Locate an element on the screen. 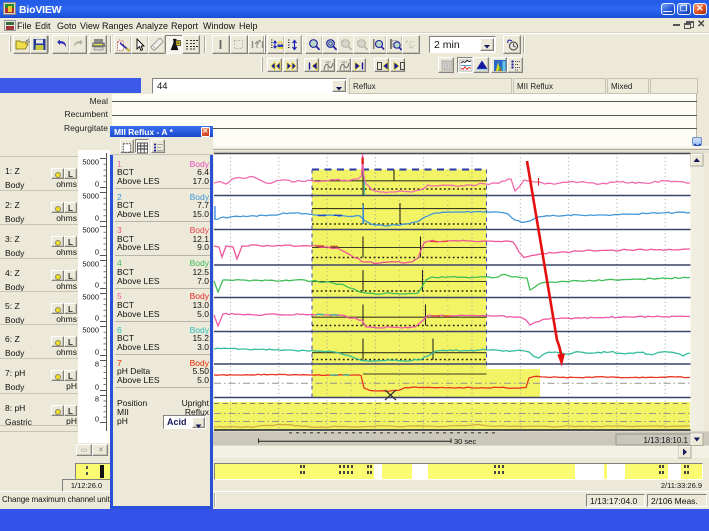  svg-text: C is located at coordinates (412, 44).